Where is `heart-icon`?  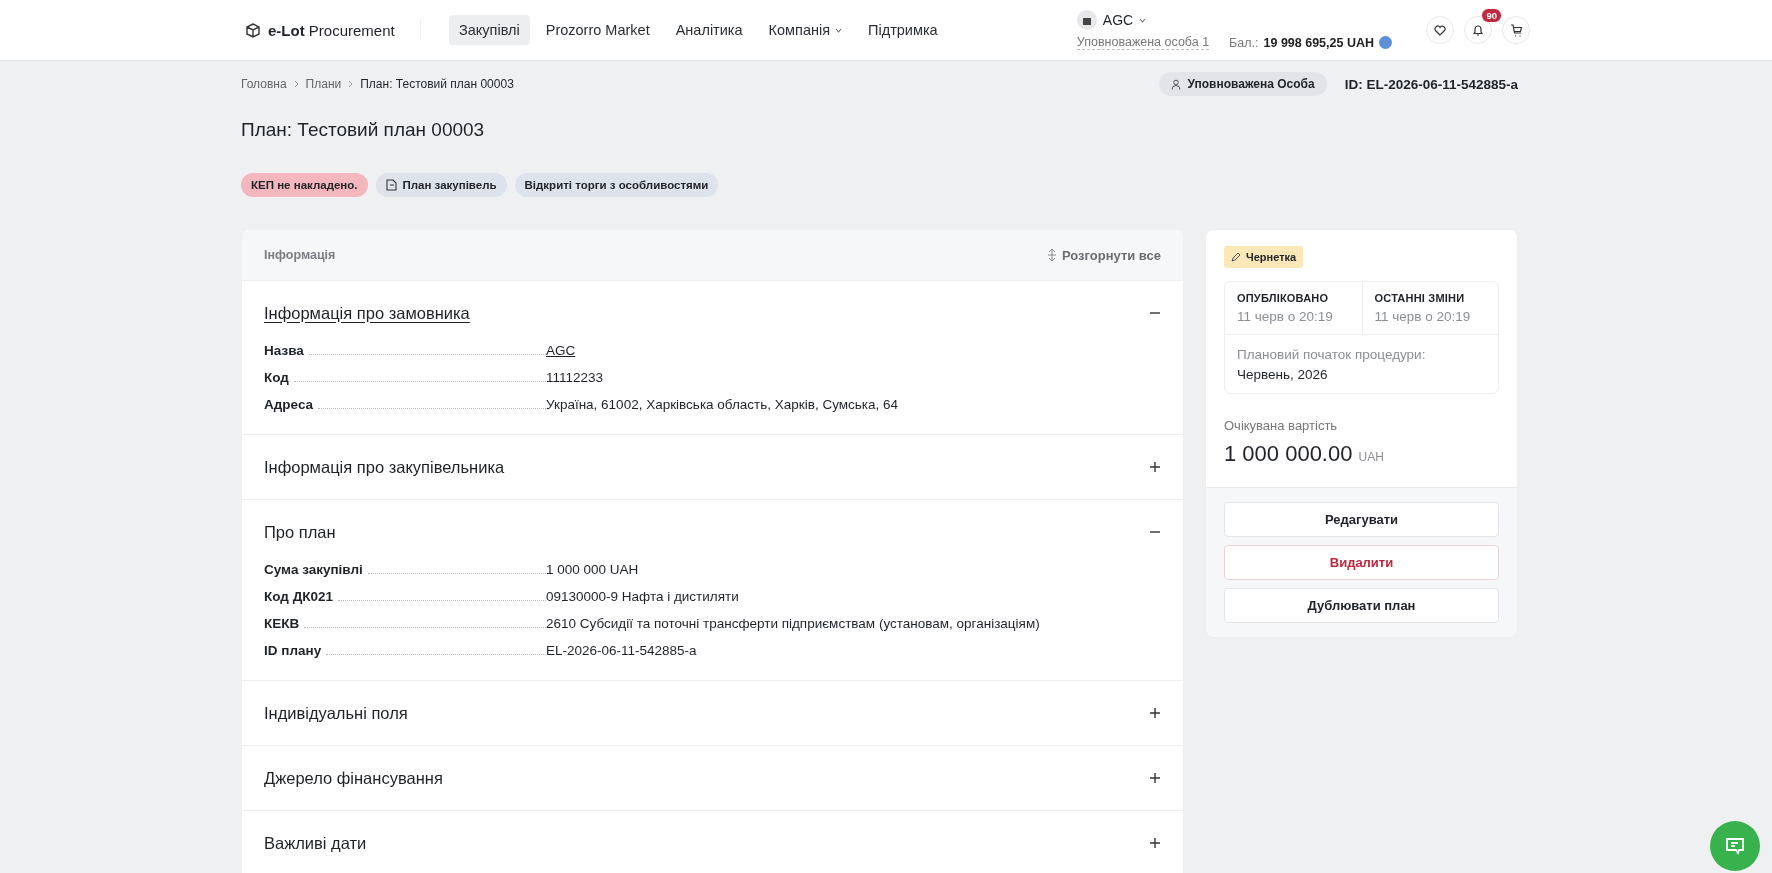
heart-icon is located at coordinates (1440, 30).